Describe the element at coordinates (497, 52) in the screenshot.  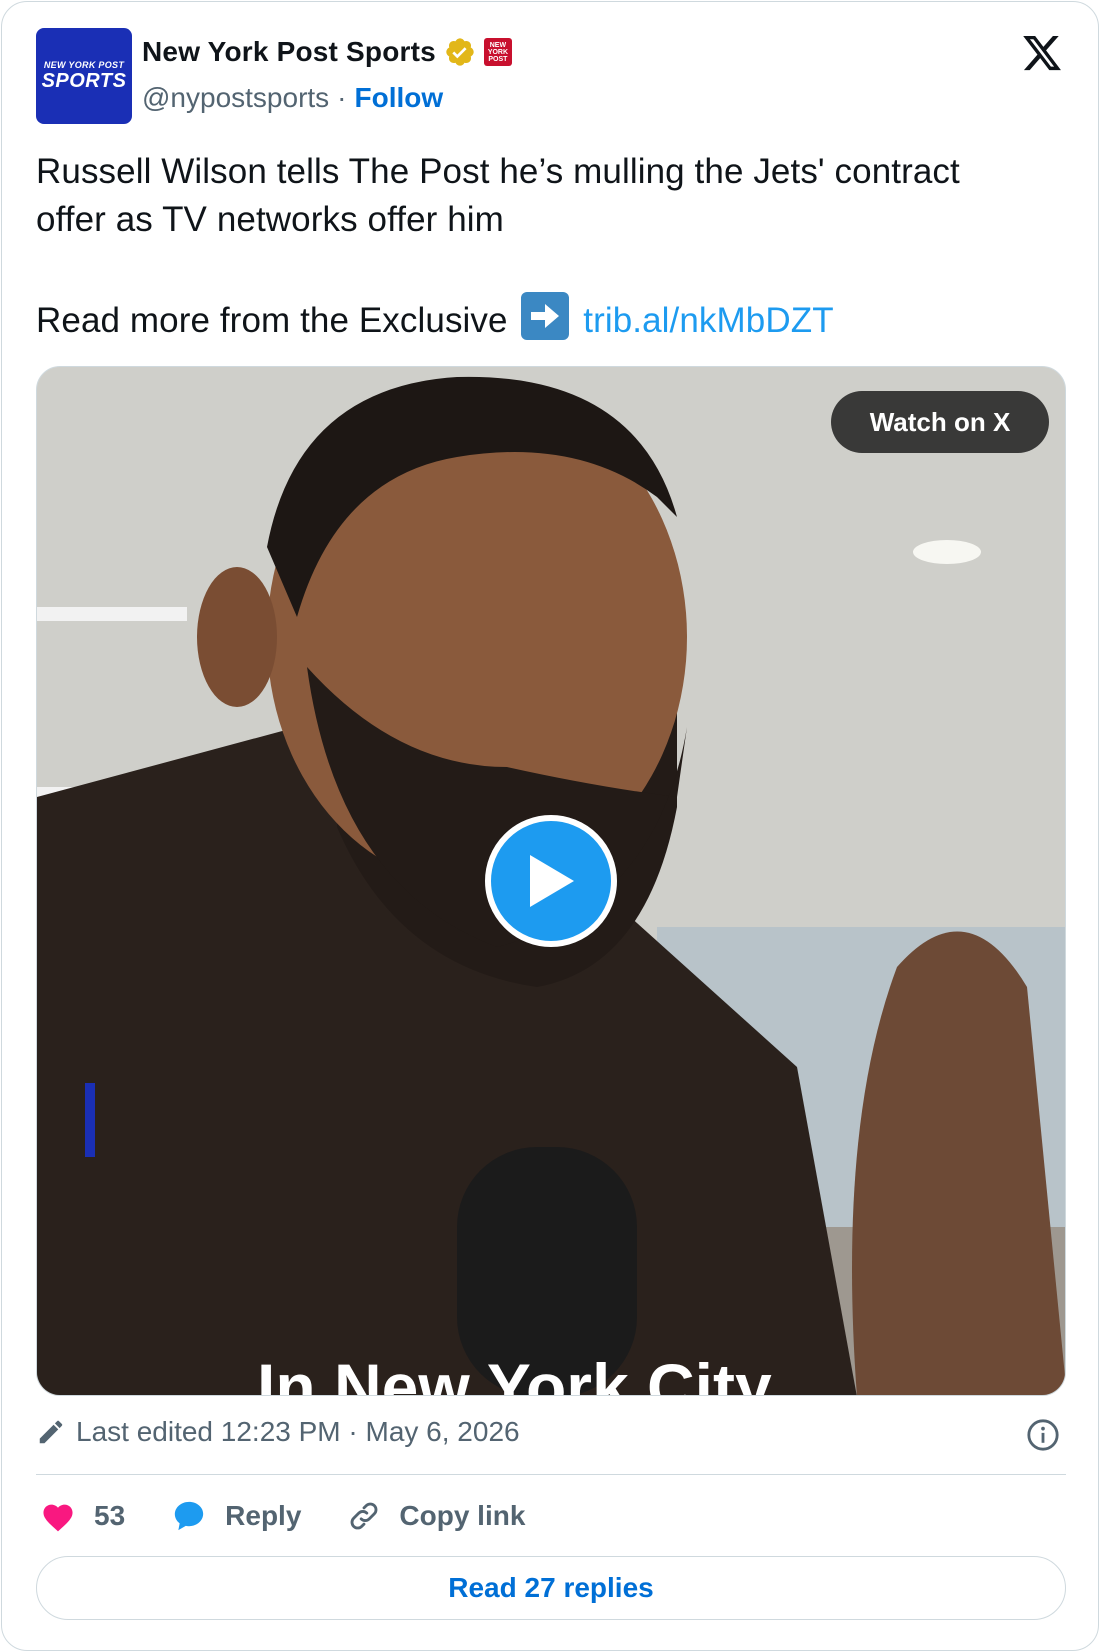
I see `affiliate-badge-icon: NEW YORK POST` at that location.